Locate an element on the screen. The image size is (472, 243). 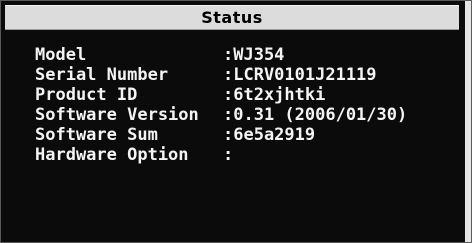
window-right-edge is located at coordinates (468, 121).